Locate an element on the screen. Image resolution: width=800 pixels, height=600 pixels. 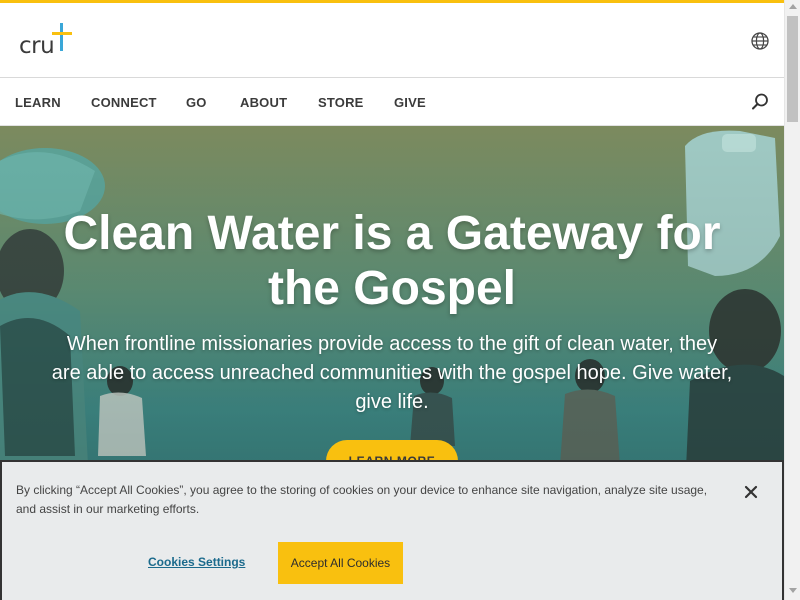
scrollbar-thumb is located at coordinates (792, 69).